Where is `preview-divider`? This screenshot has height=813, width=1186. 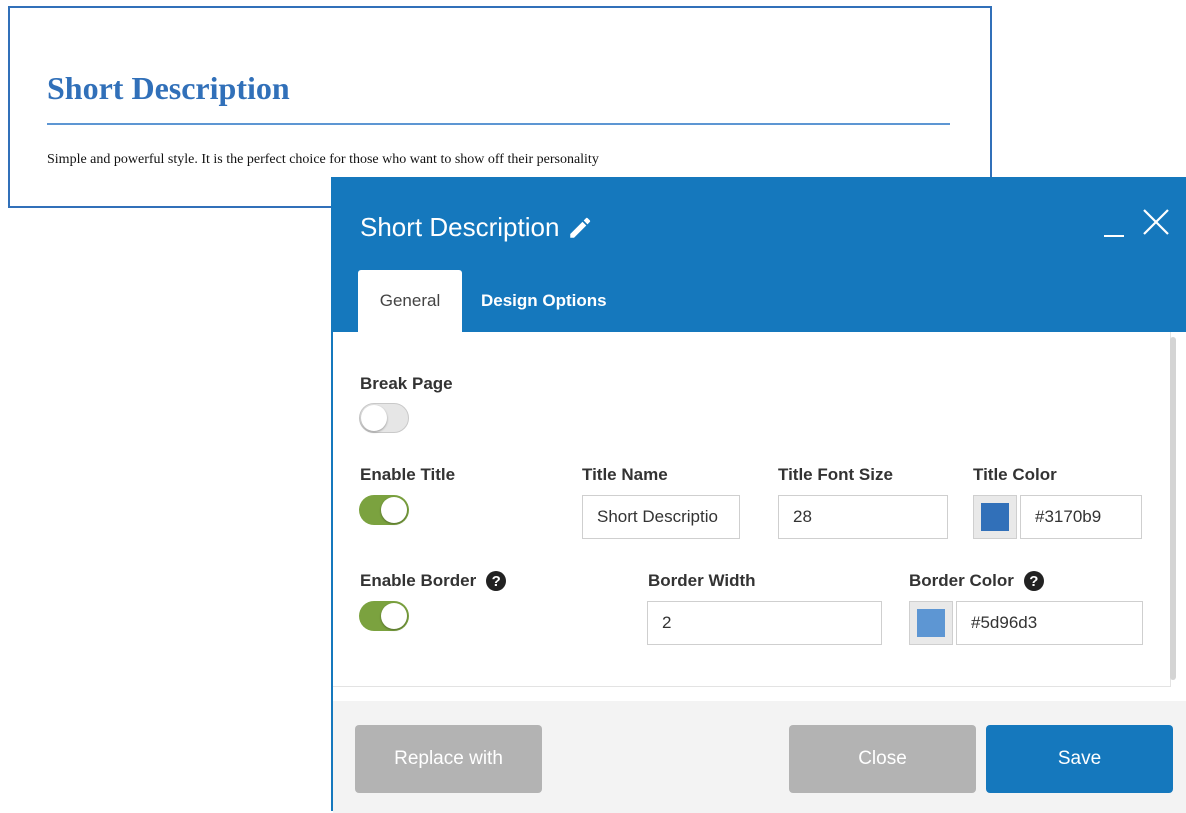
preview-divider is located at coordinates (498, 124).